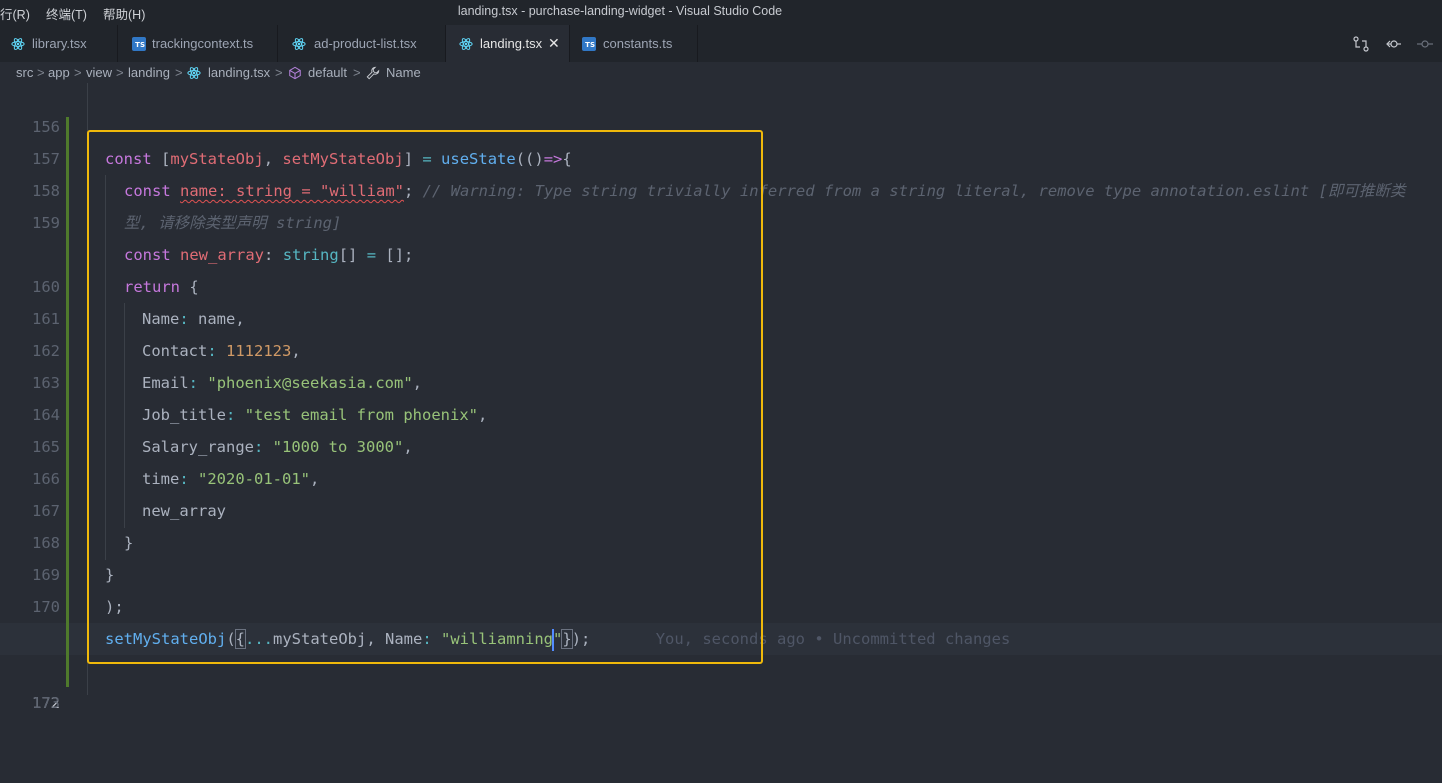  I want to click on close-icon: ✕, so click(554, 43).